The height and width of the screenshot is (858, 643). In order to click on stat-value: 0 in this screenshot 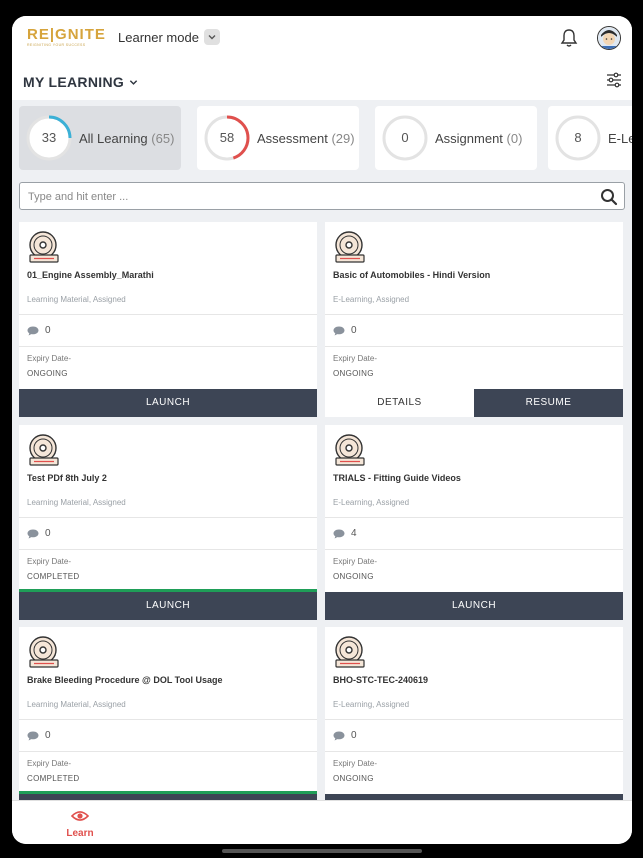, I will do `click(405, 137)`.